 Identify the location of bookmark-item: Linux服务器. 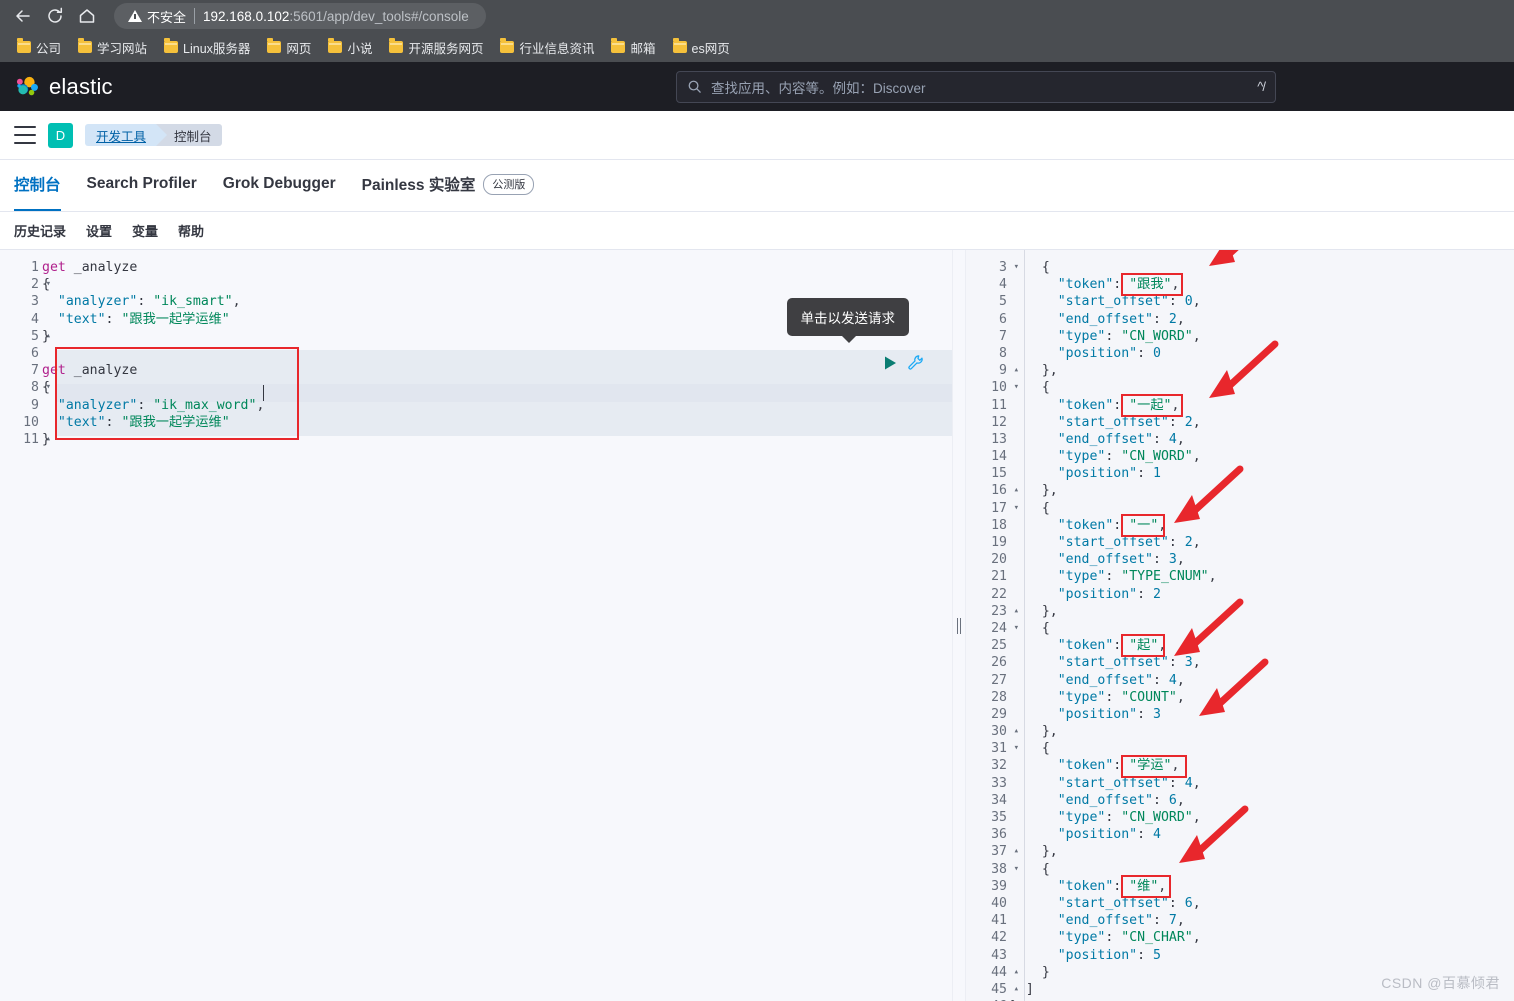
(207, 47).